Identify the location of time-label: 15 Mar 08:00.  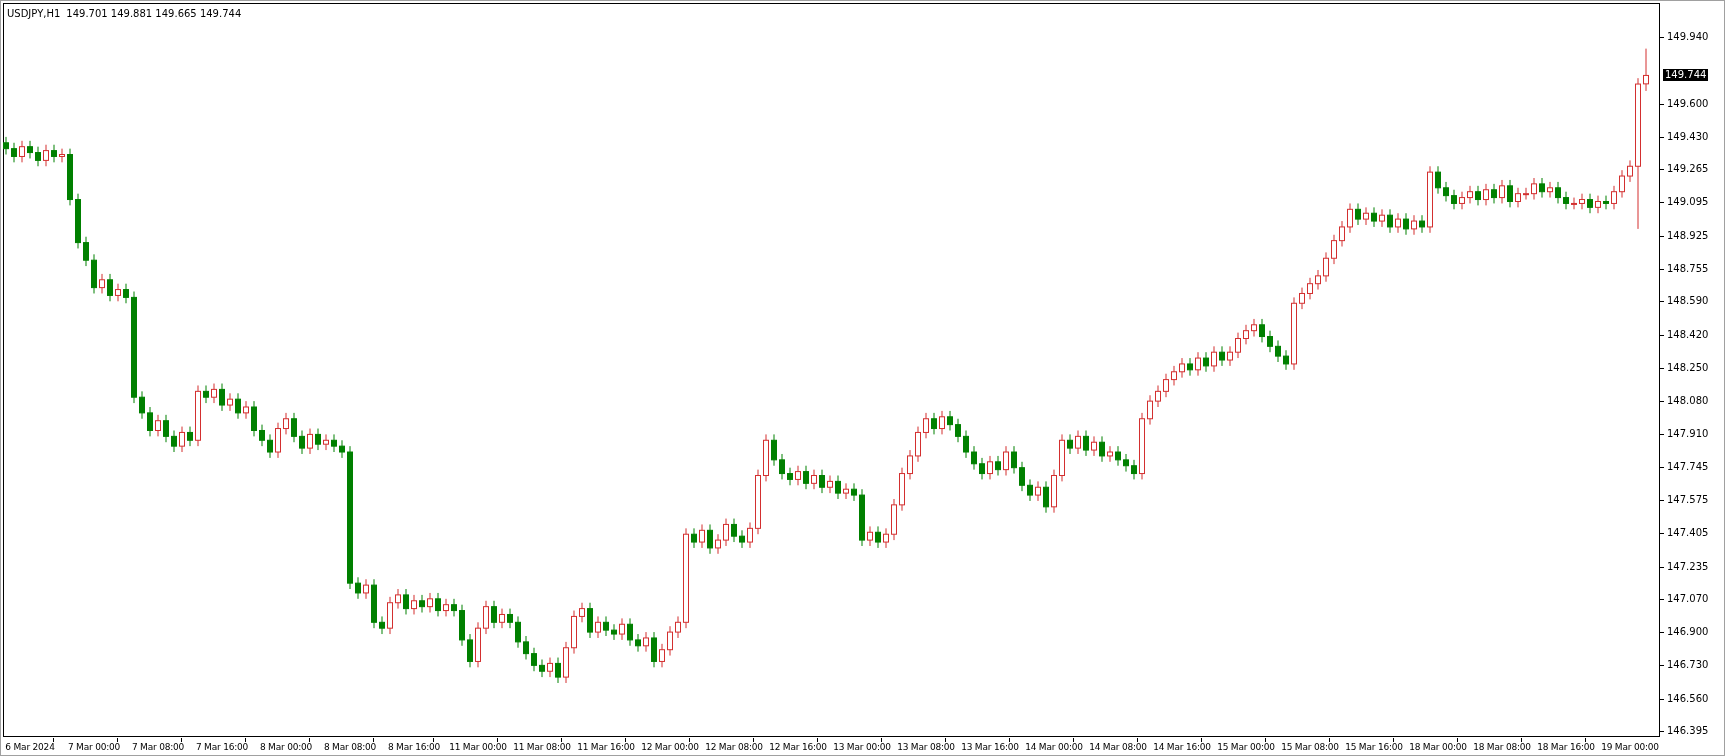
(1310, 747).